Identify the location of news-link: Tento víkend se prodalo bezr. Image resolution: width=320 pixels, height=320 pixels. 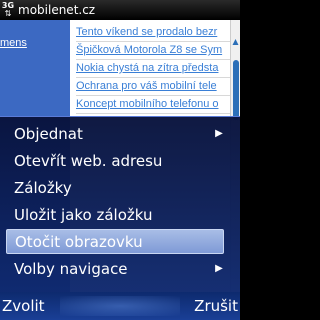
(153, 33).